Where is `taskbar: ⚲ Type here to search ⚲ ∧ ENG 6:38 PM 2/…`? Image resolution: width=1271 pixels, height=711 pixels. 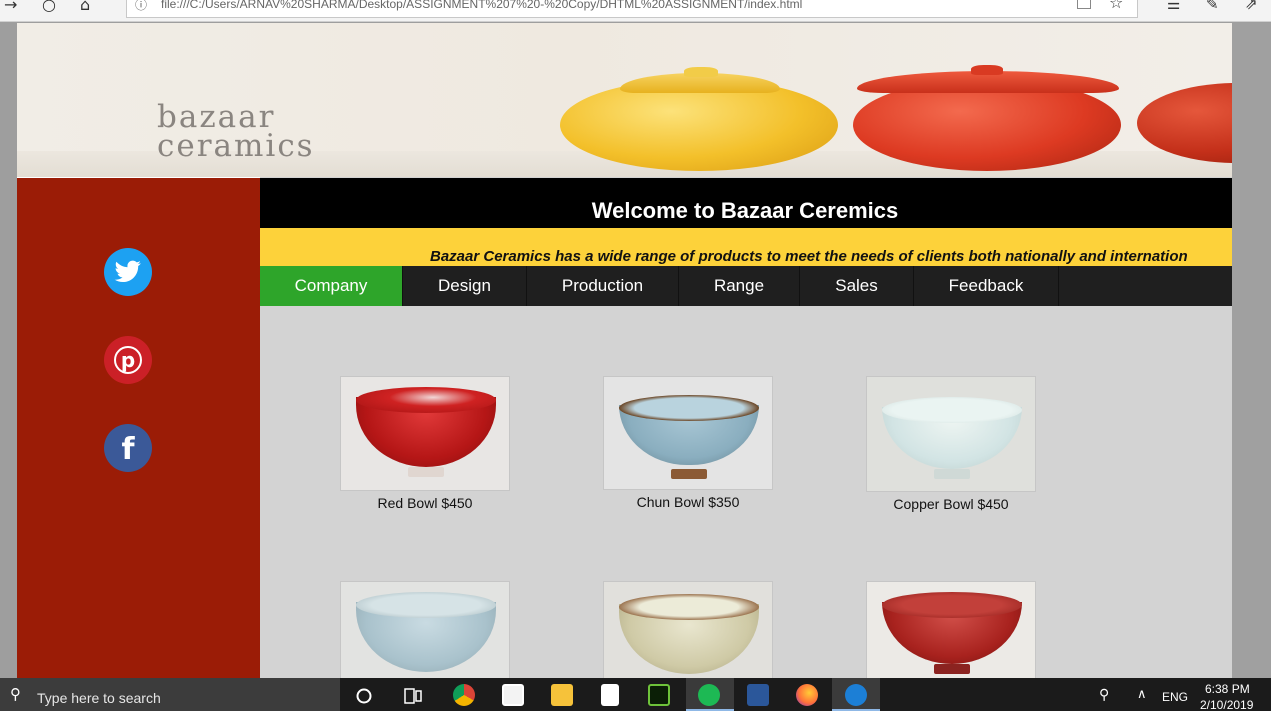
taskbar: ⚲ Type here to search ⚲ ∧ ENG 6:38 PM 2/… is located at coordinates (635, 694).